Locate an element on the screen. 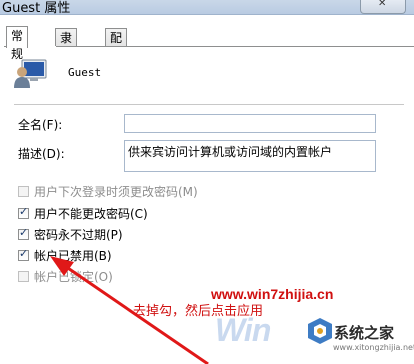 The height and width of the screenshot is (364, 414). tab-member-of: 隶属于 is located at coordinates (66, 54).